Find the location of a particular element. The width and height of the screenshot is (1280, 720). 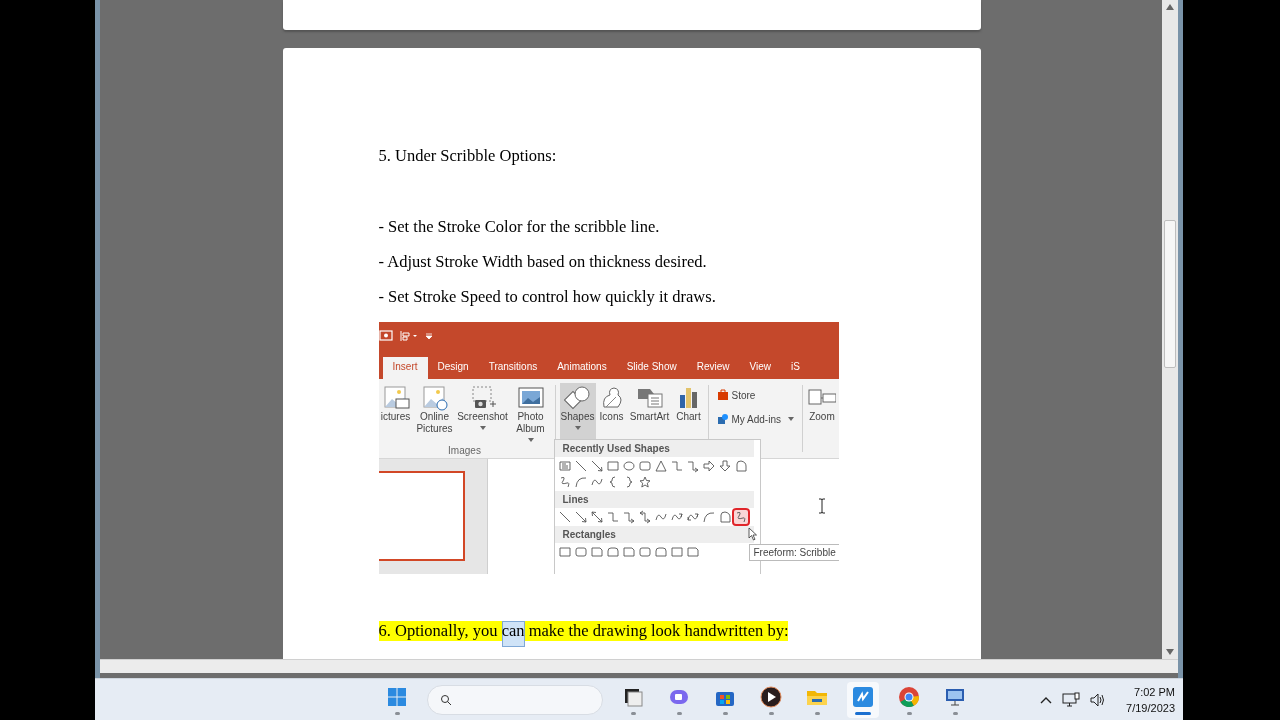

scroll-down-icon is located at coordinates (1170, 652).